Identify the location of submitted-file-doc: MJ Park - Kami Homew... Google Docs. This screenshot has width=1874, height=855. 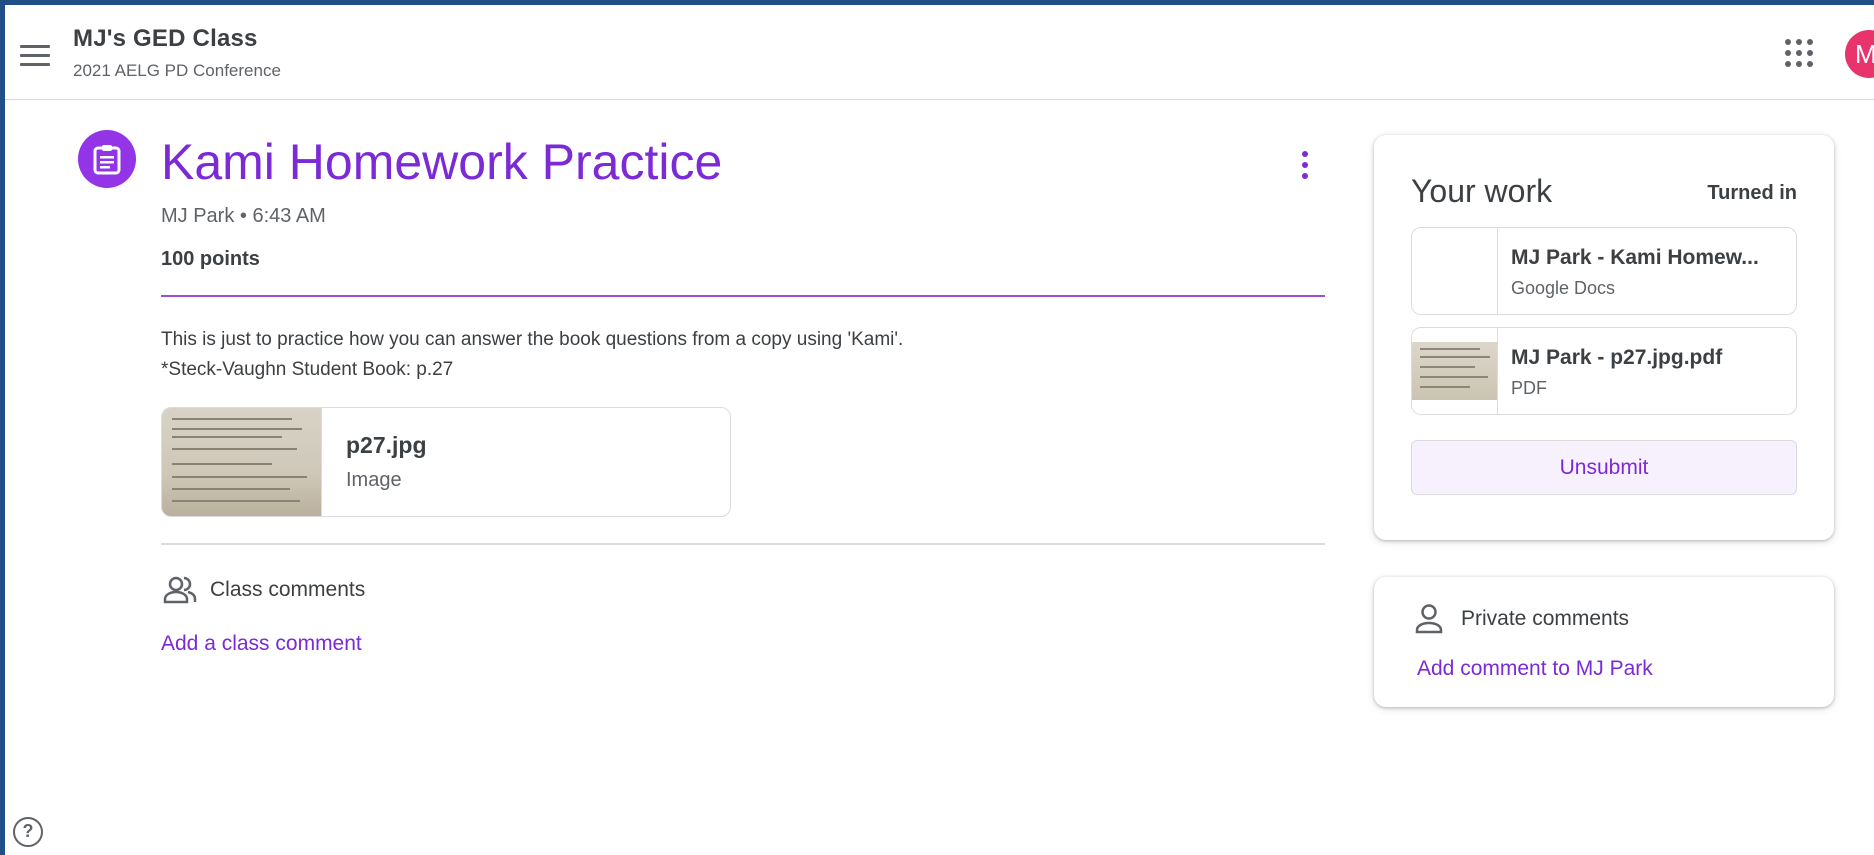
(1604, 271).